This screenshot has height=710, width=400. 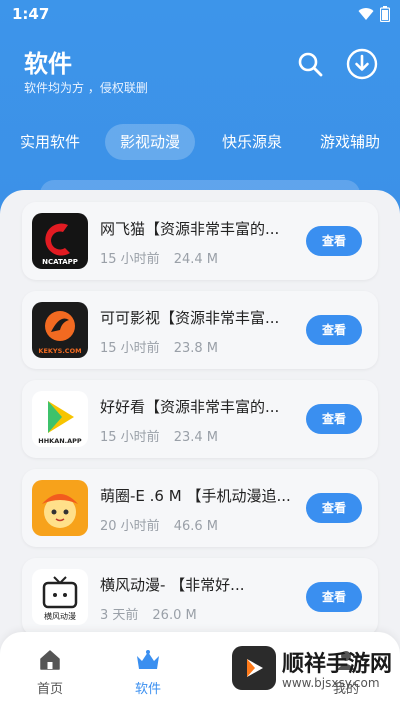 What do you see at coordinates (59, 351) in the screenshot?
I see `app-icon-label: KEKYS.COM` at bounding box center [59, 351].